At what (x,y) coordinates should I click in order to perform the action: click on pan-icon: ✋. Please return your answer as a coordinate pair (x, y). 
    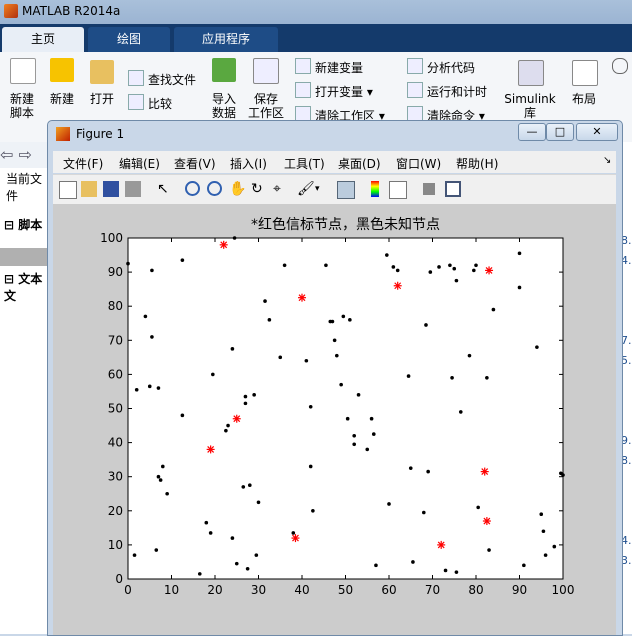
    Looking at the image, I should click on (237, 189).